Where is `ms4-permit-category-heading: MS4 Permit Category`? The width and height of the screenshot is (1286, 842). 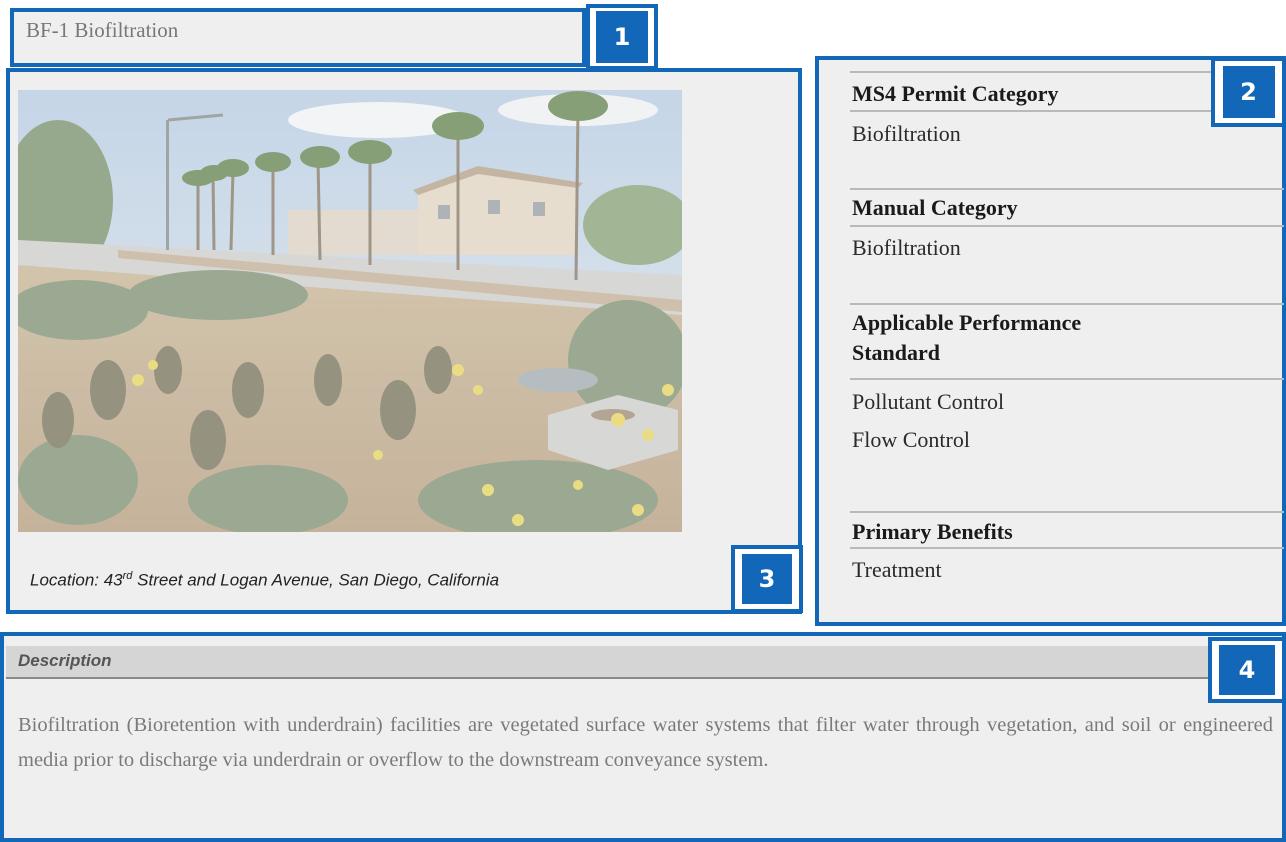
ms4-permit-category-heading: MS4 Permit Category is located at coordinates (955, 93).